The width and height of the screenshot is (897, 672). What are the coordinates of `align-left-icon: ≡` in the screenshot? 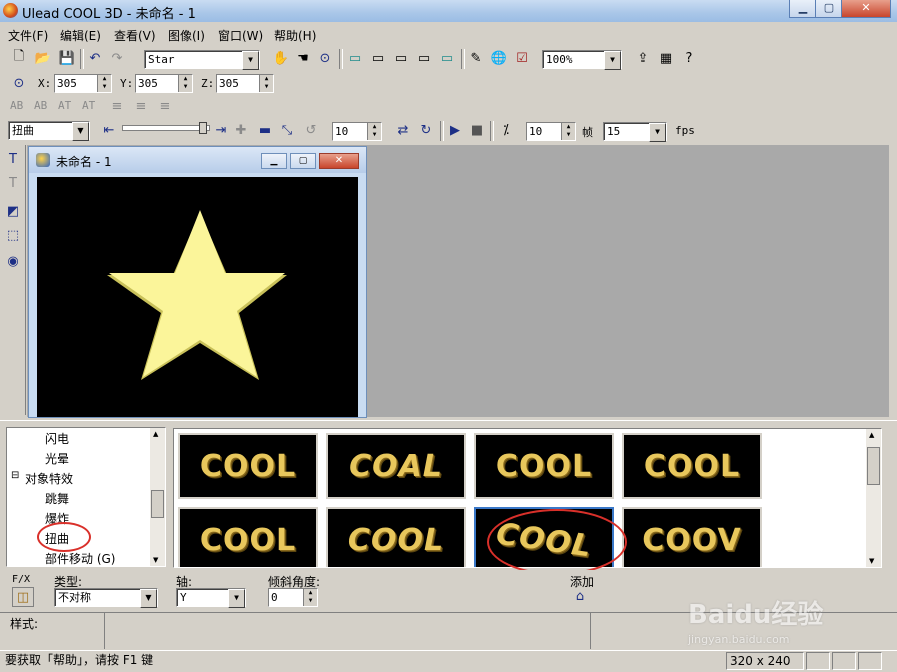 It's located at (117, 106).